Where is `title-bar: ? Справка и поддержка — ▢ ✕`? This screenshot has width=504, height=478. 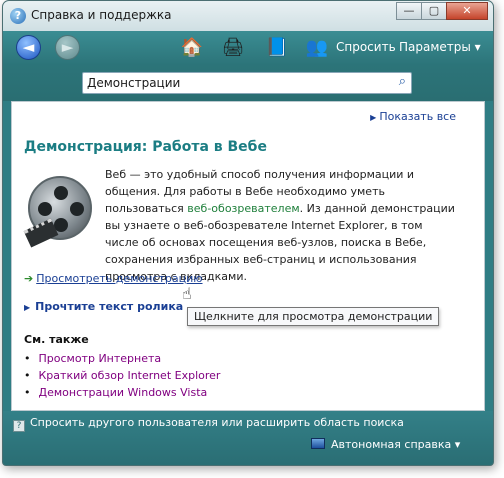
title-bar: ? Справка и поддержка — ▢ ✕ is located at coordinates (248, 16).